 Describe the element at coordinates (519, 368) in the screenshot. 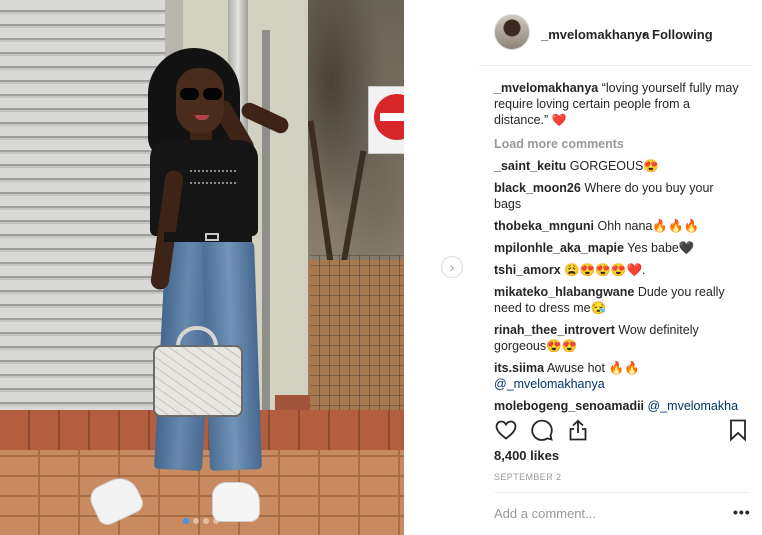

I see `comment-username: its.siima` at that location.